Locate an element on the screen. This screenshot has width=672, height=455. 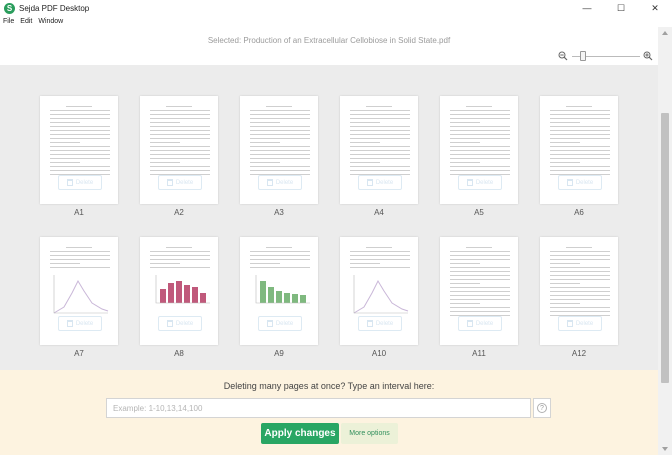
menu-edit: Edit is located at coordinates (26, 21).